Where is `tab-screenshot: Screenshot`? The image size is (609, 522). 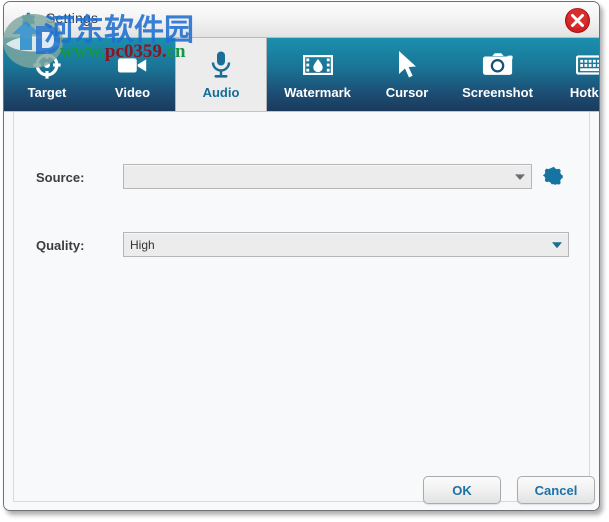 tab-screenshot: Screenshot is located at coordinates (497, 74).